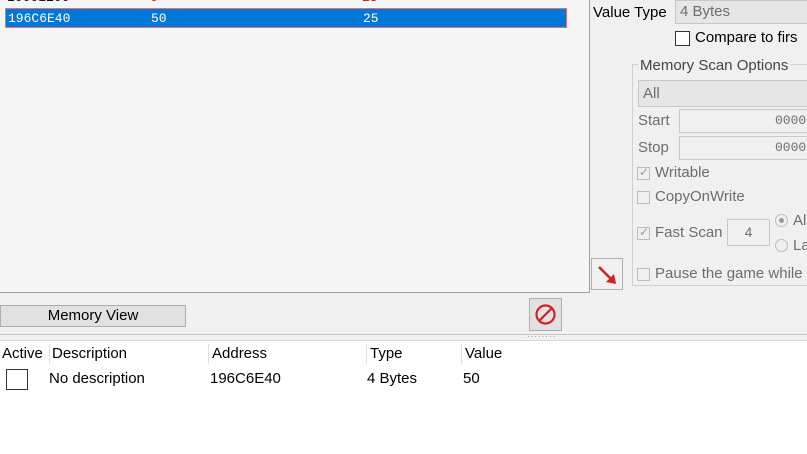 This screenshot has width=807, height=454. What do you see at coordinates (654, 120) in the screenshot?
I see `start-label: Start` at bounding box center [654, 120].